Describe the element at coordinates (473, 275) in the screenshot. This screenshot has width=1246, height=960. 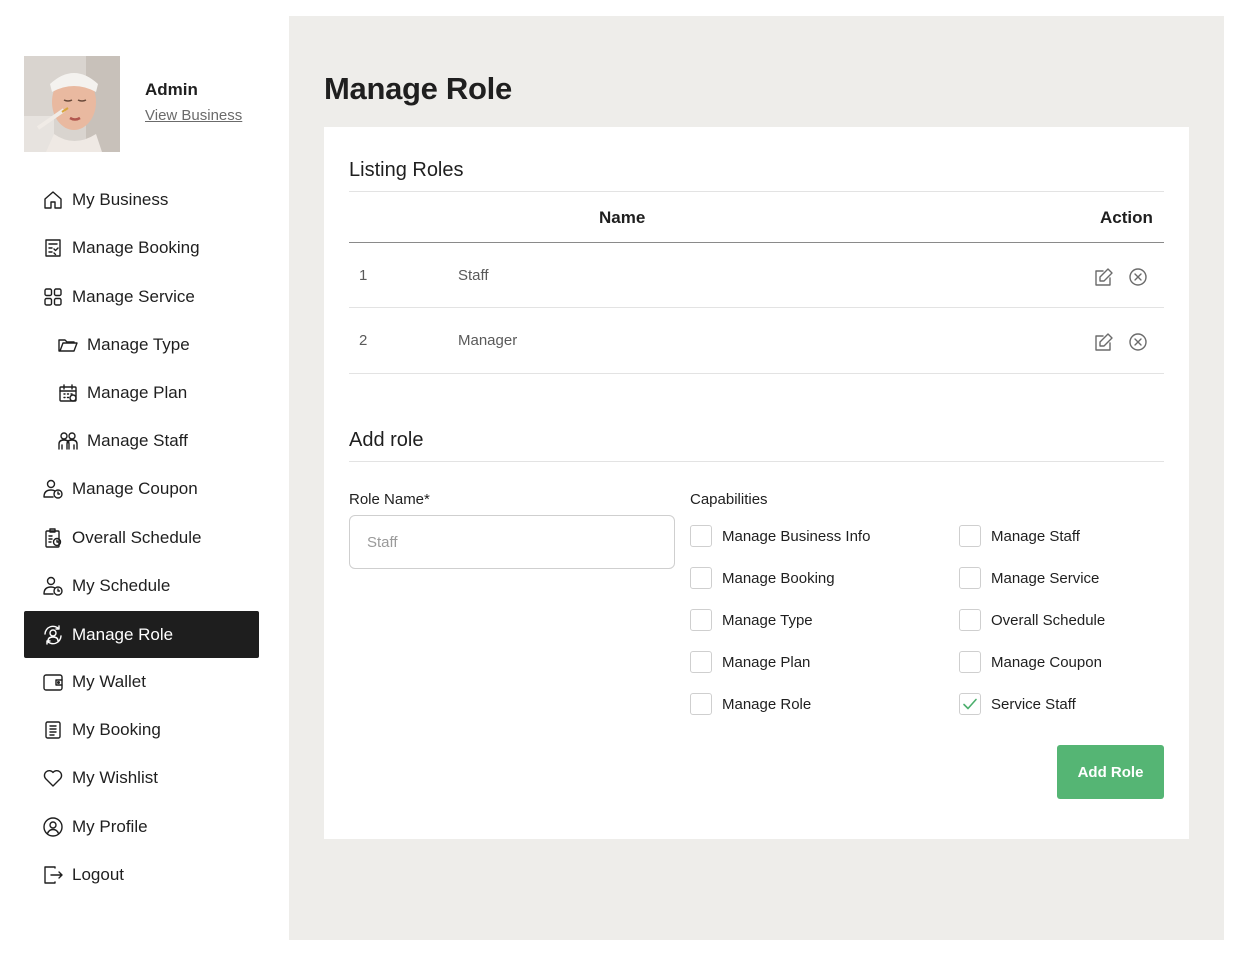
I see `row-name: Staff` at that location.